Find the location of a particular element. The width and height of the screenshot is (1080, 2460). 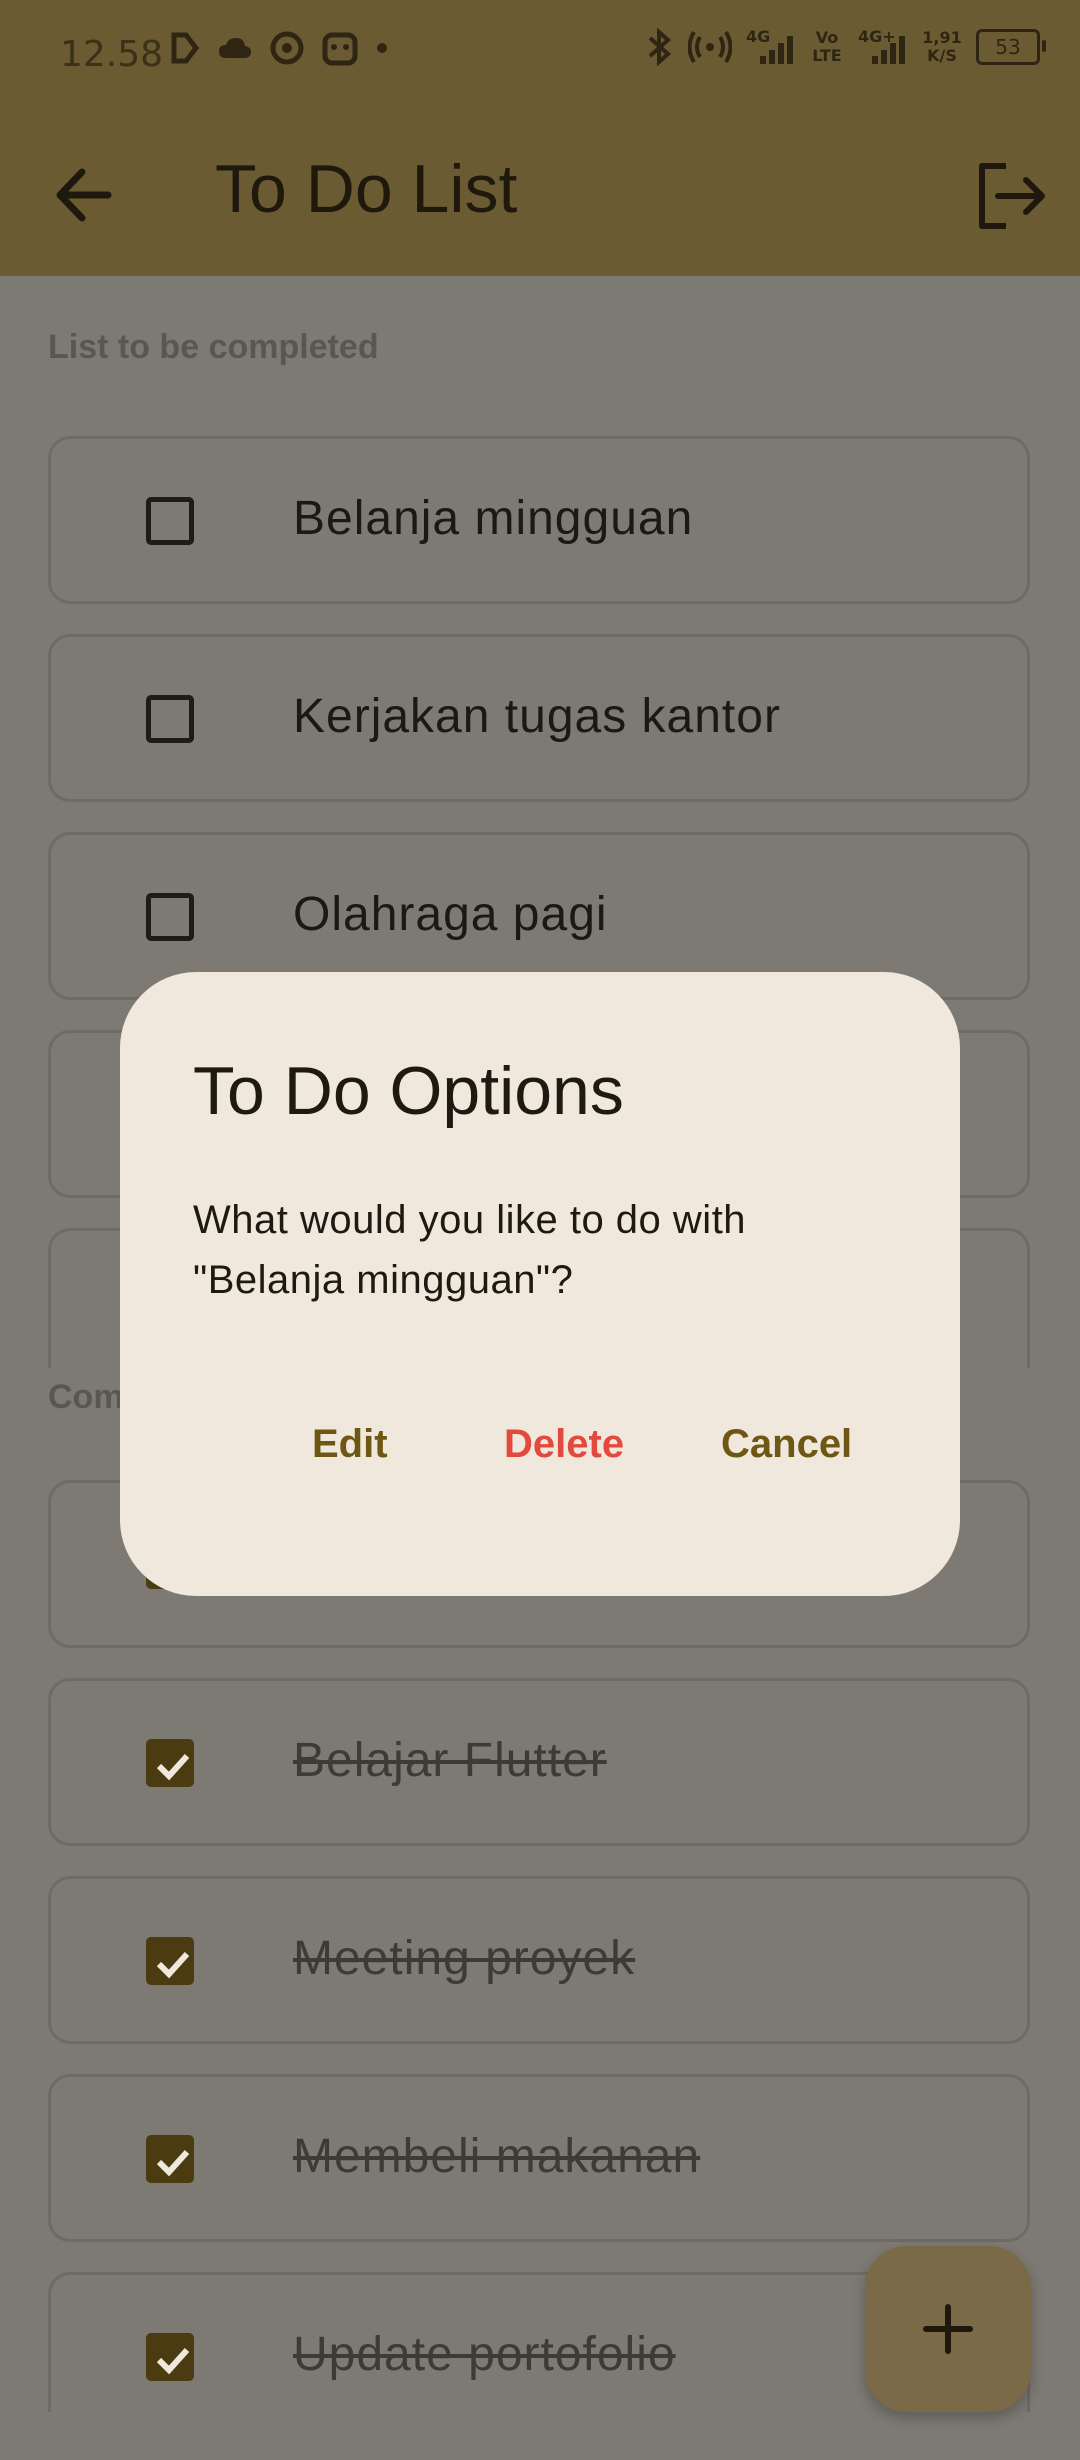

signal-4g-plus-icon: 4G+ is located at coordinates (883, 47).